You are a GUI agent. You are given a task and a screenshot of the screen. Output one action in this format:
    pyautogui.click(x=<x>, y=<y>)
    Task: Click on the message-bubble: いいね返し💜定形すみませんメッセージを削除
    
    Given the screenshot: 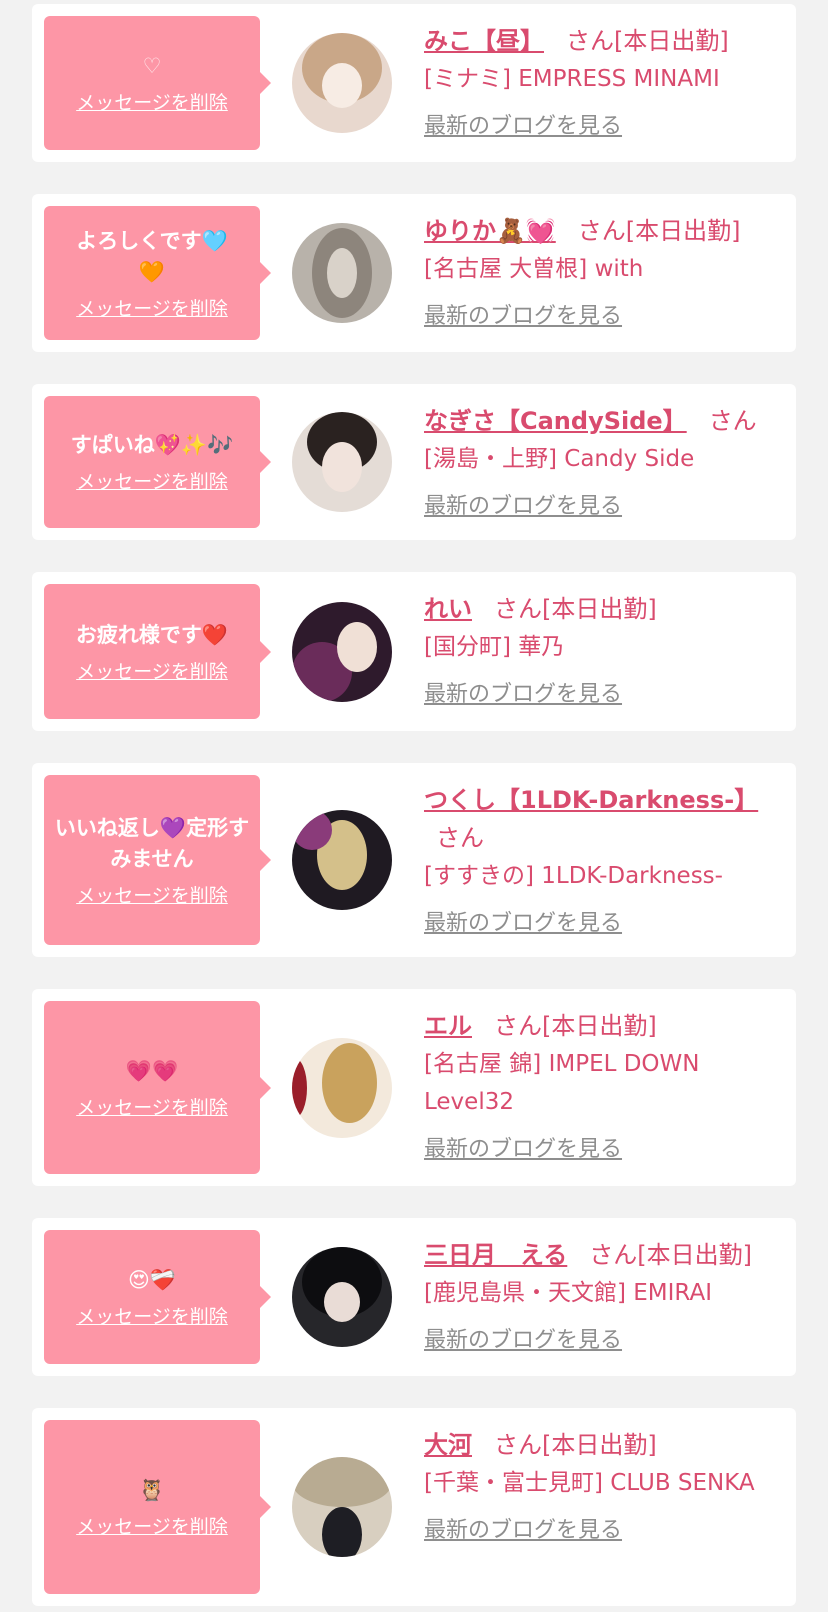 What is the action you would take?
    pyautogui.click(x=157, y=860)
    